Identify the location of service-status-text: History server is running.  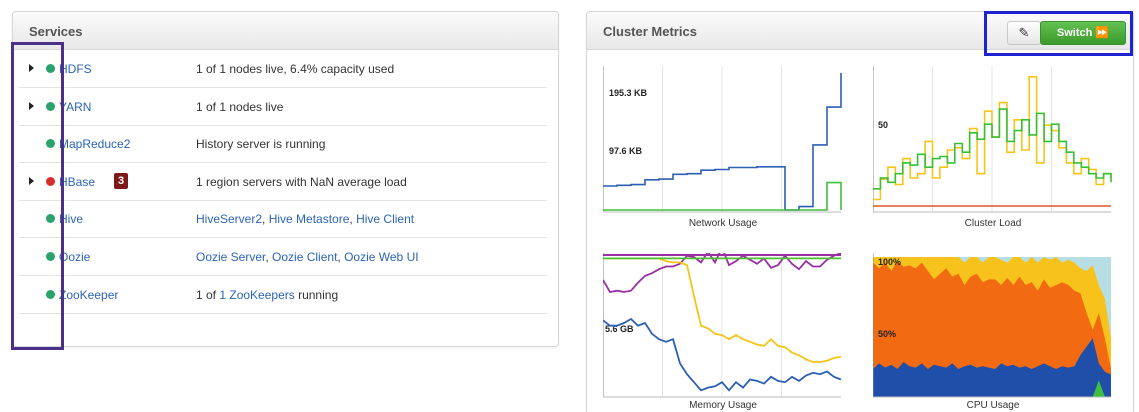
(261, 144).